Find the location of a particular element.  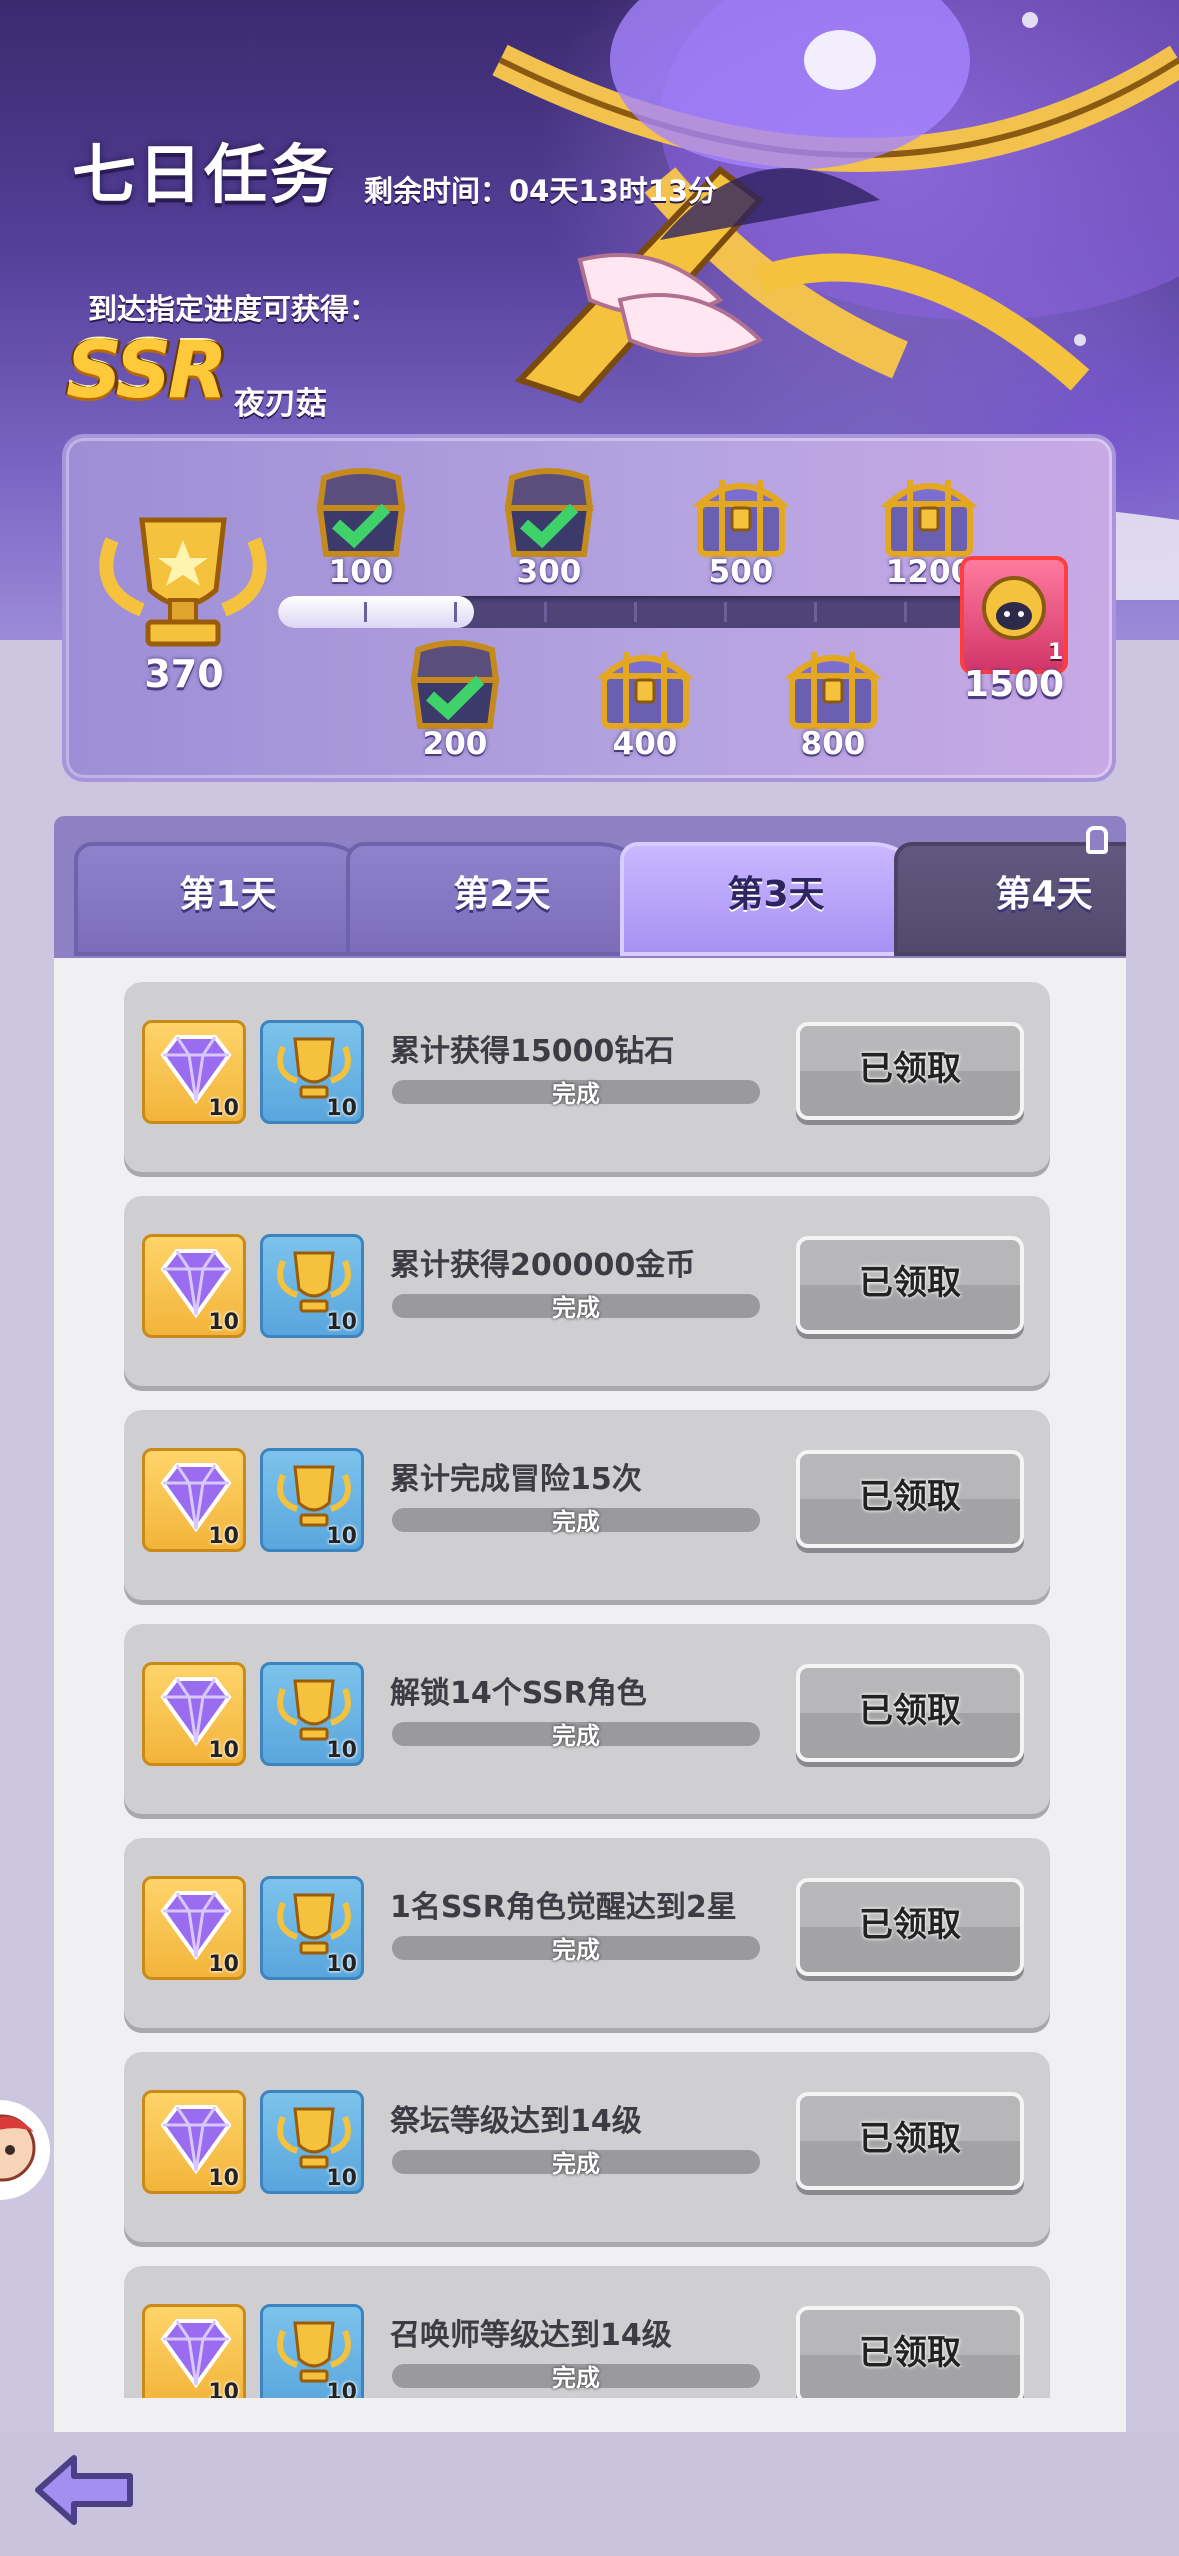

task-title: 累计获得200000金币 is located at coordinates (543, 1265).